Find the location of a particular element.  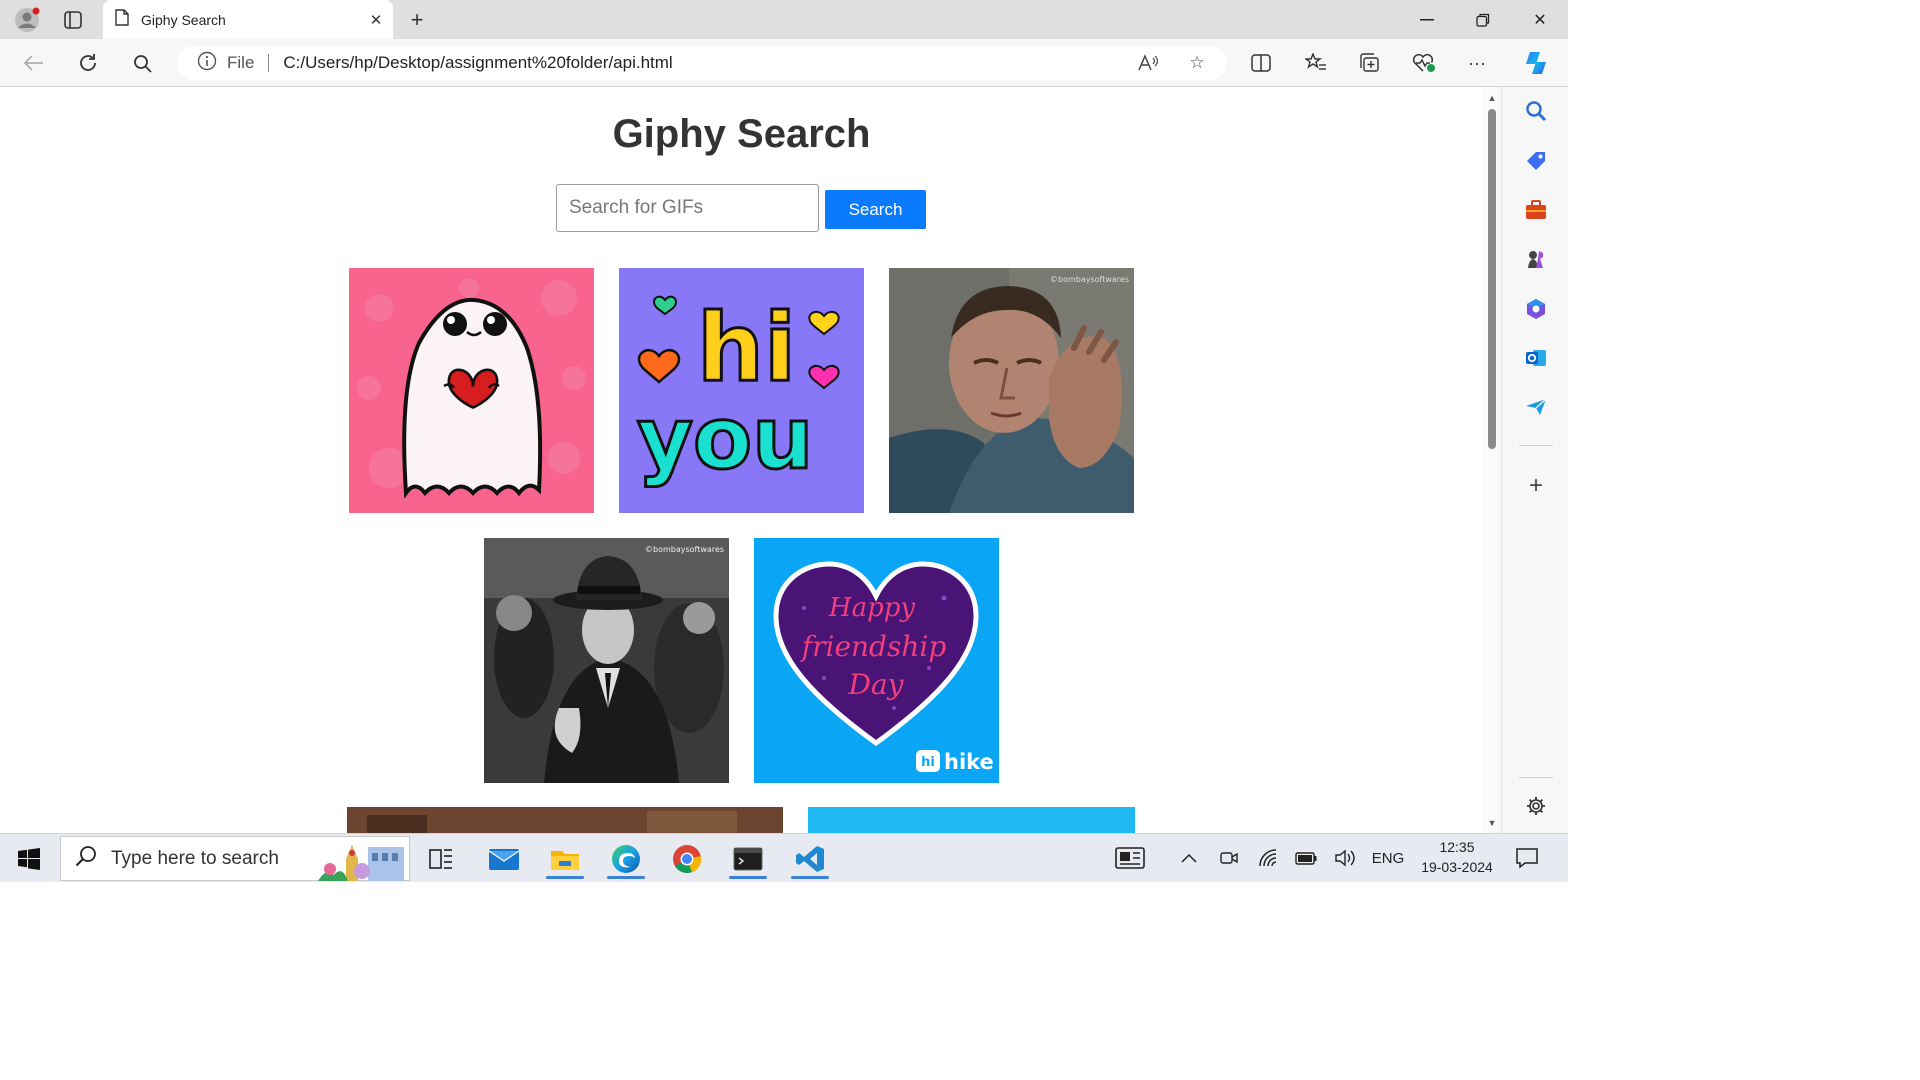

tab-title: Giphy Search is located at coordinates (183, 19).